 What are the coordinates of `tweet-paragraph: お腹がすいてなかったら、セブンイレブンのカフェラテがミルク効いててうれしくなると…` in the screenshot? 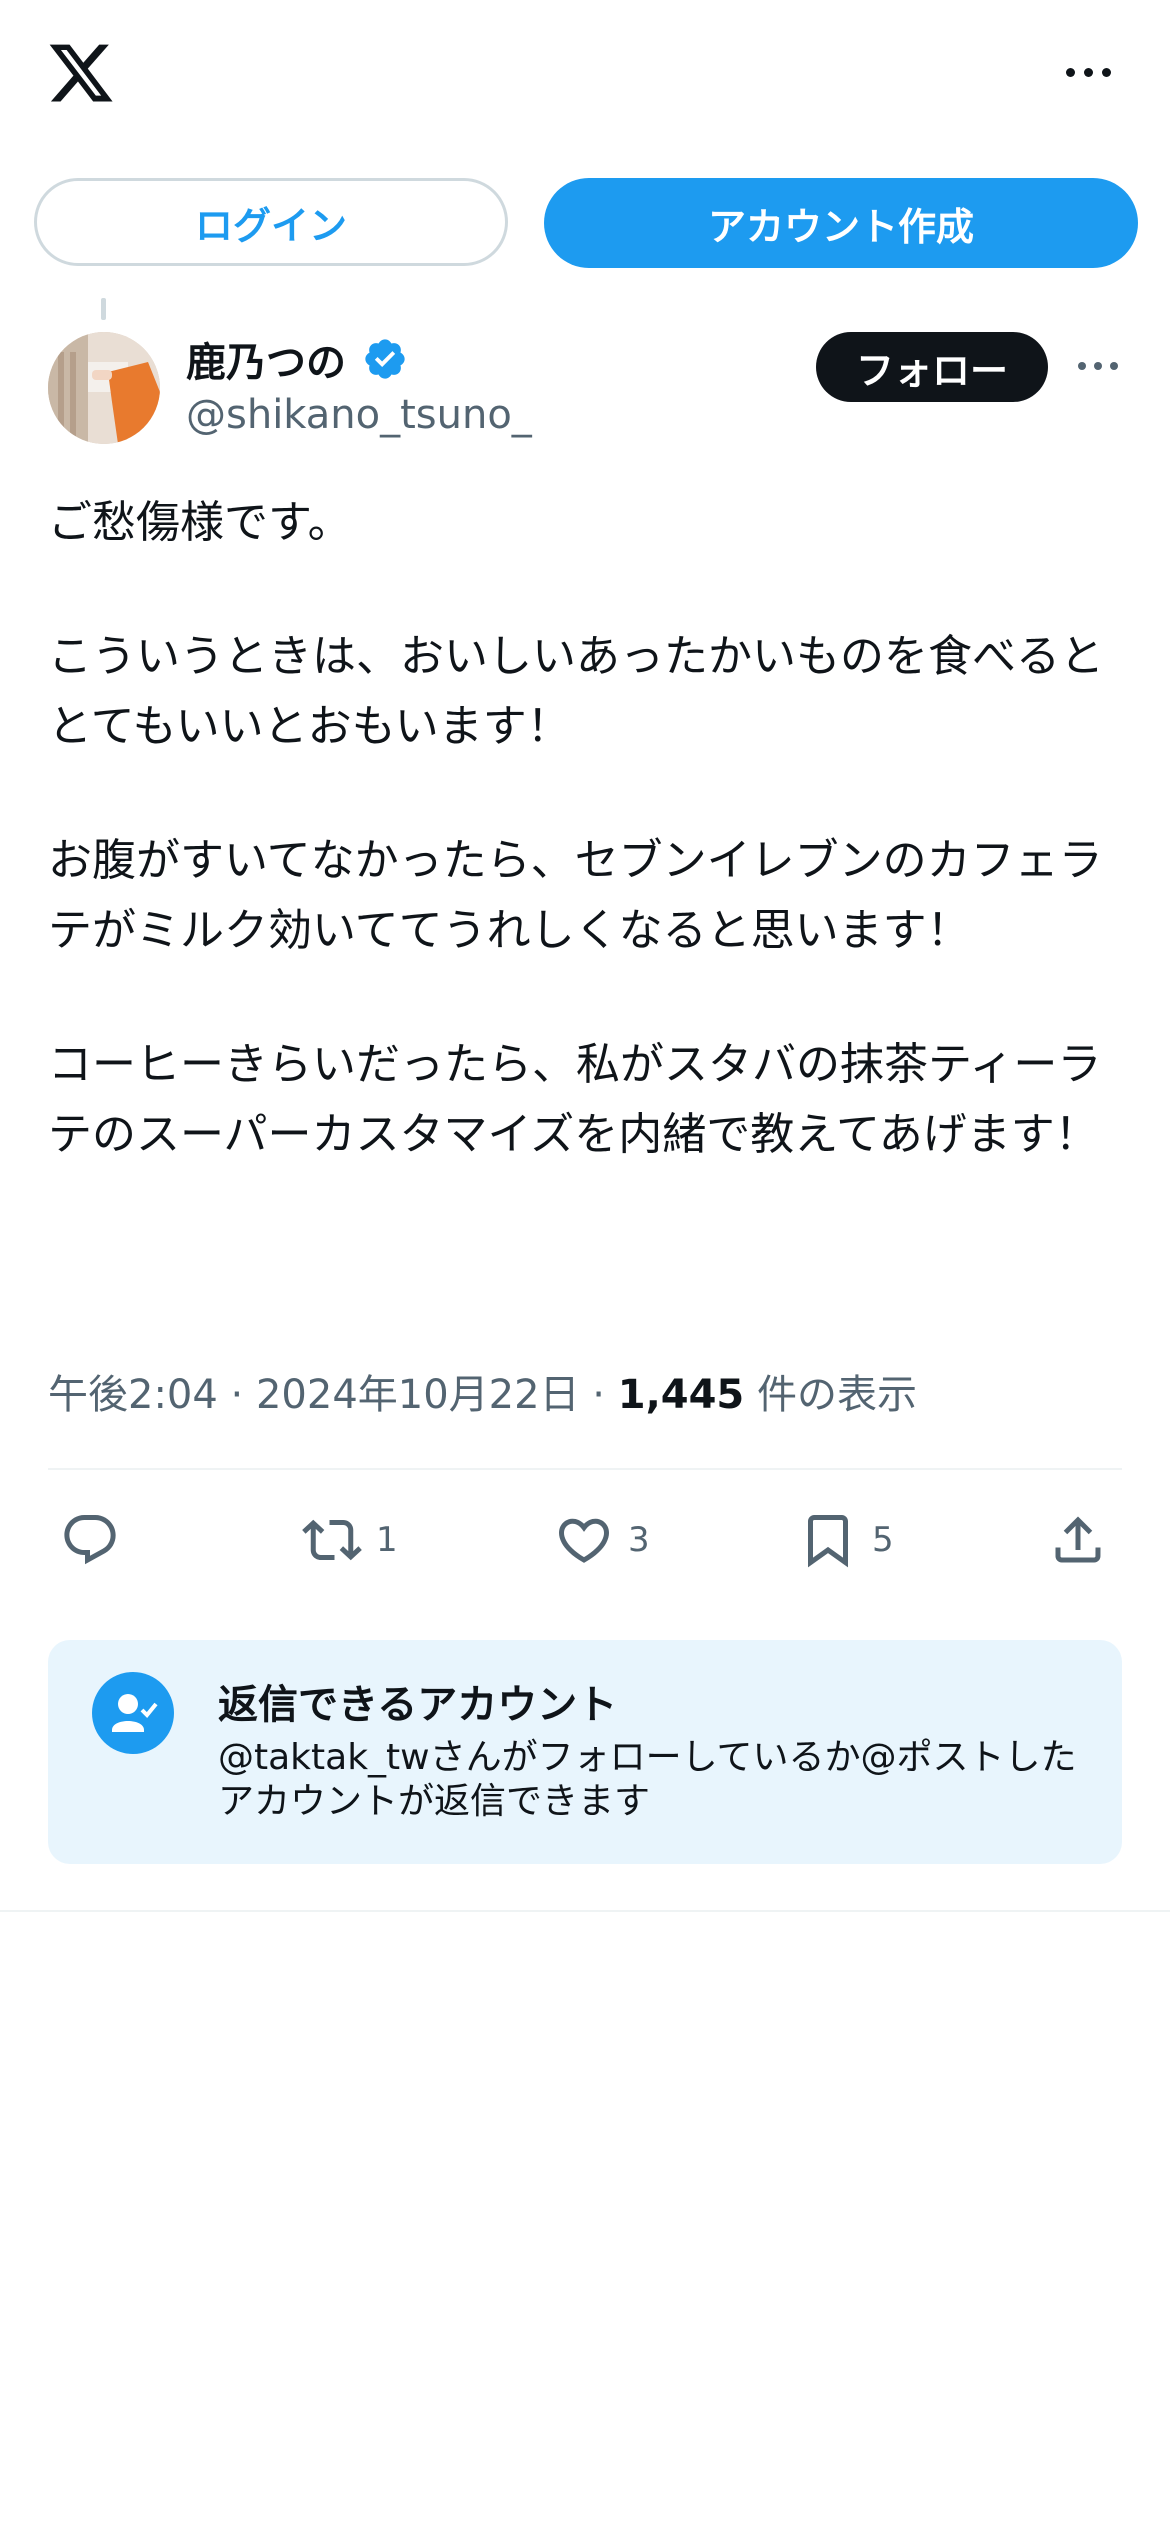 It's located at (575, 895).